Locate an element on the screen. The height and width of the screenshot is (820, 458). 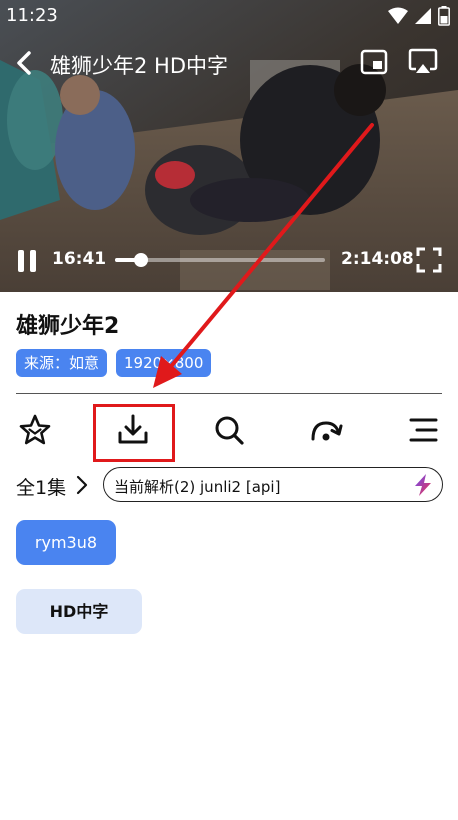
parser-label: 当前解析(2) junli2 [api] is located at coordinates (197, 487).